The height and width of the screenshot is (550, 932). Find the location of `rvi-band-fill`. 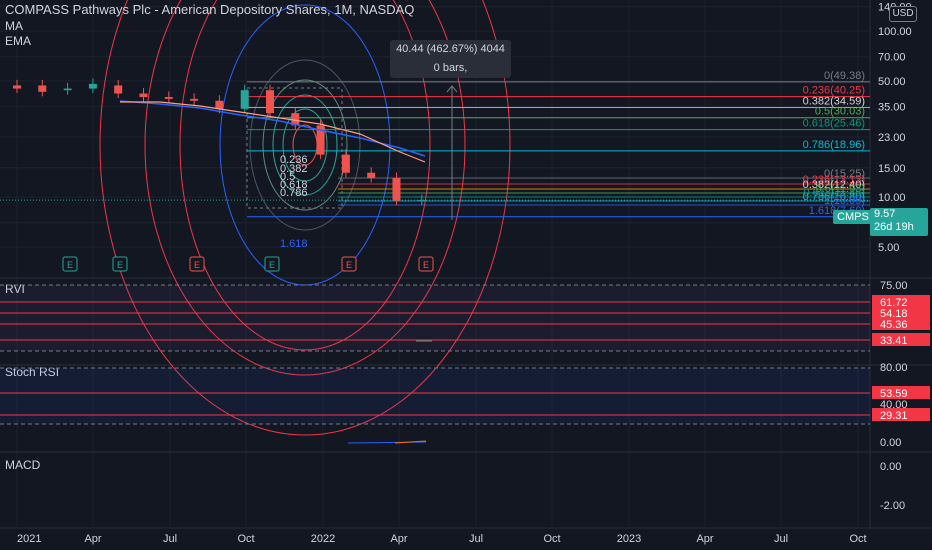

rvi-band-fill is located at coordinates (435, 318).